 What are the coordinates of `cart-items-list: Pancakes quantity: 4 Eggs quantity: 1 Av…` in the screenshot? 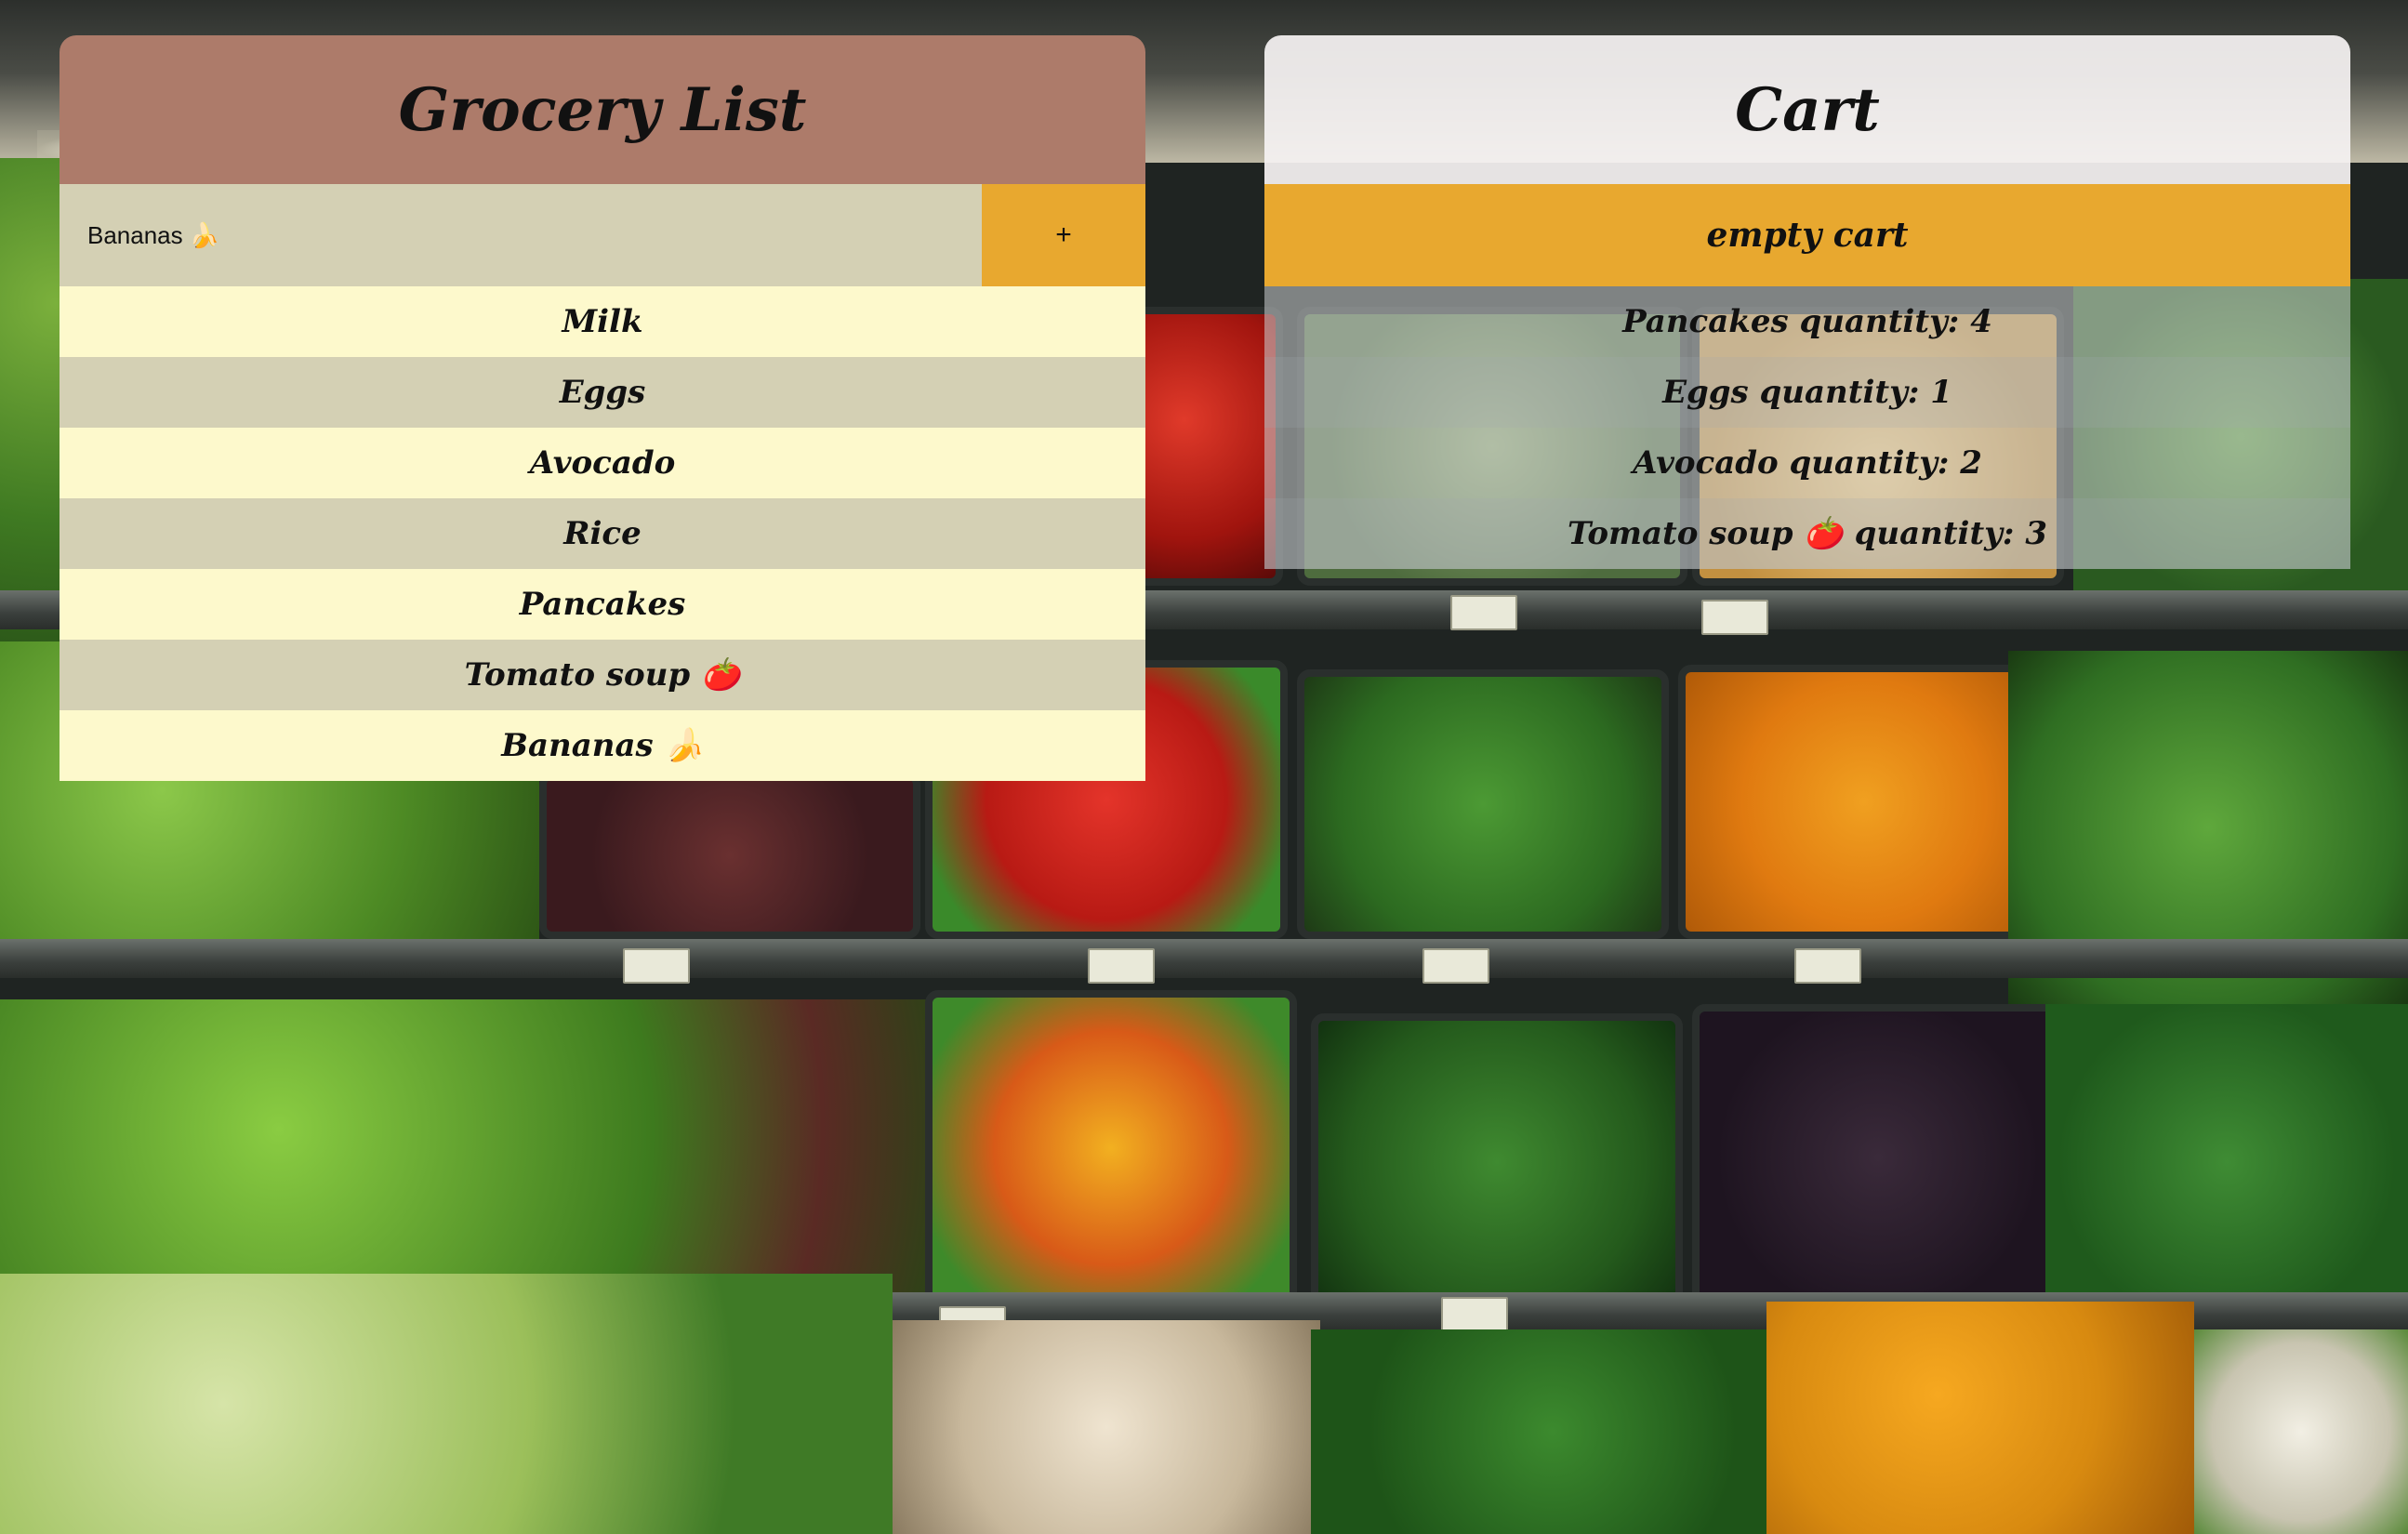 It's located at (1807, 428).